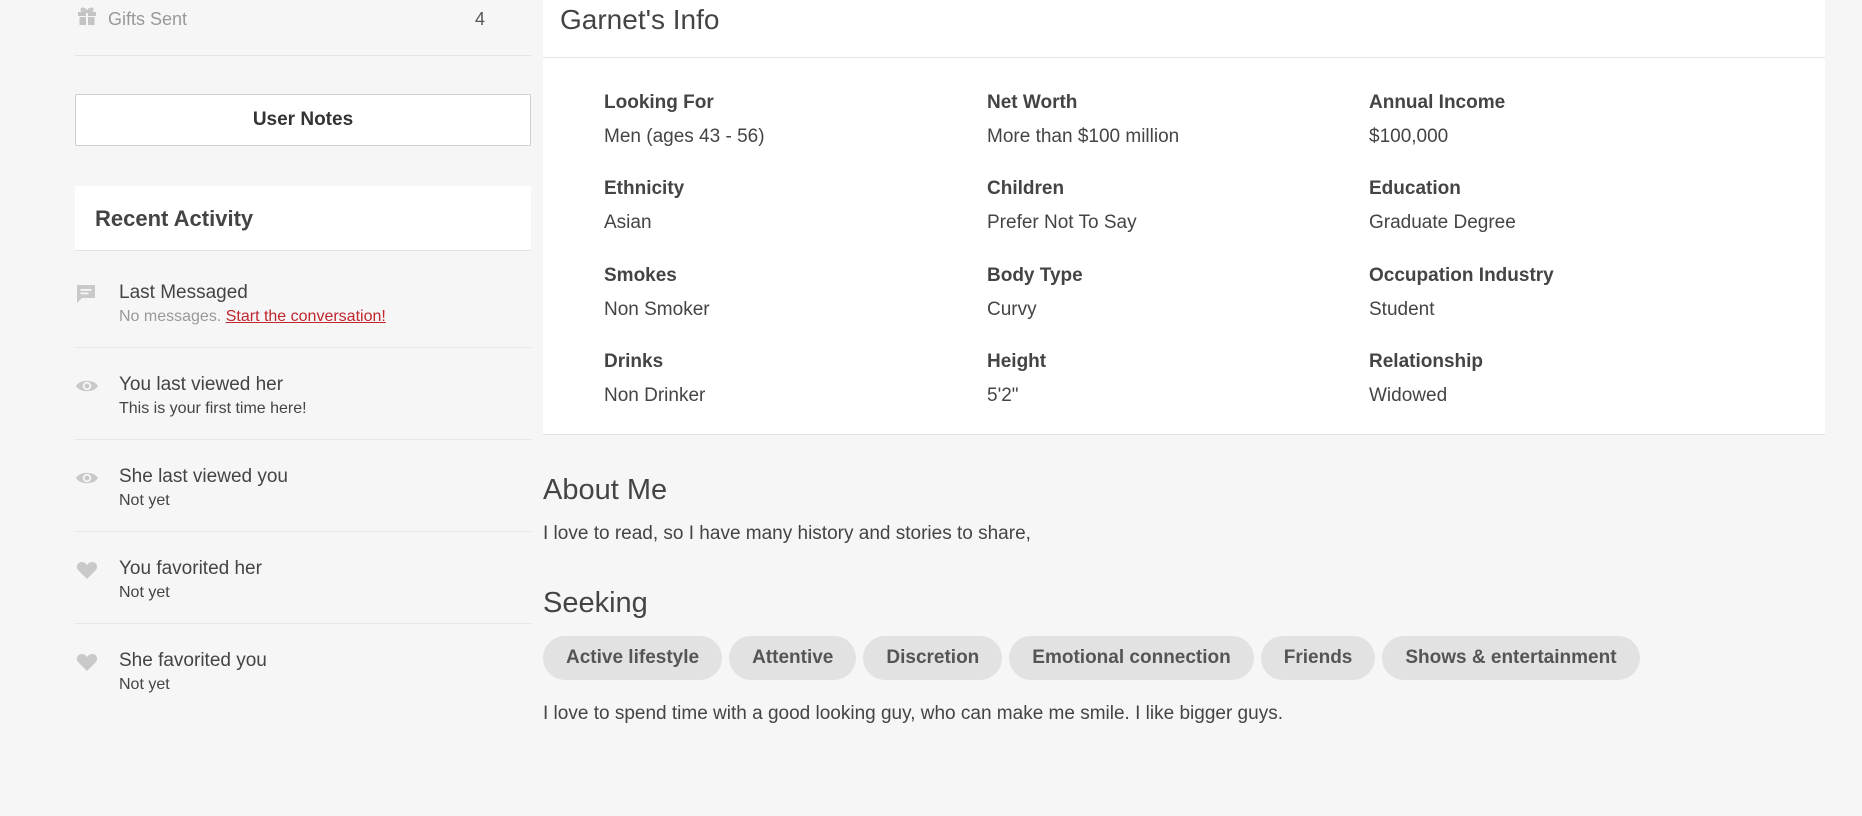 This screenshot has height=816, width=1862. What do you see at coordinates (1062, 222) in the screenshot?
I see `field-value: Prefer Not To Say` at bounding box center [1062, 222].